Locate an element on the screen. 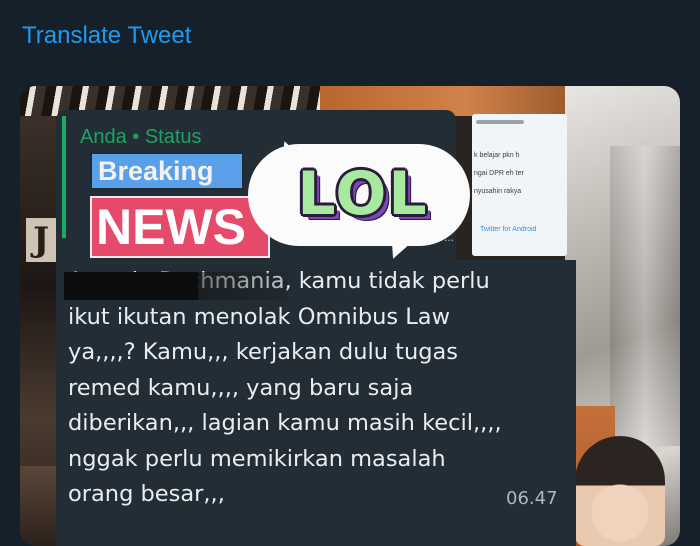 Image resolution: width=700 pixels, height=546 pixels. lol-sticker-text: LOL is located at coordinates (363, 194).